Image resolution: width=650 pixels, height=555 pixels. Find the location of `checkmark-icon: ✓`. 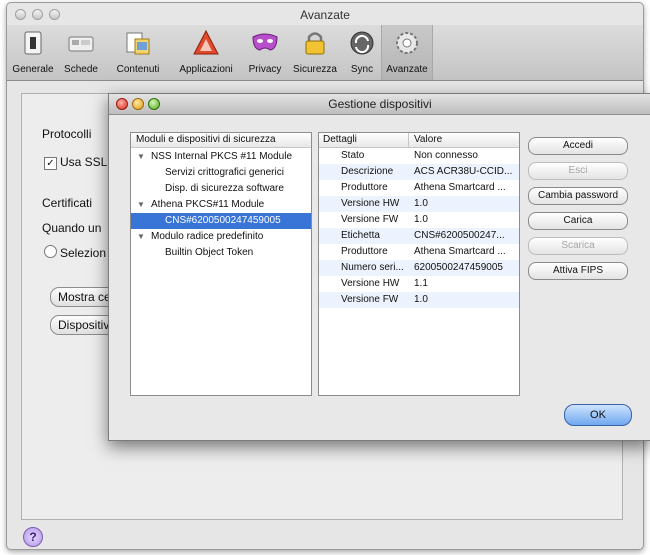

checkmark-icon: ✓ is located at coordinates (50, 163).